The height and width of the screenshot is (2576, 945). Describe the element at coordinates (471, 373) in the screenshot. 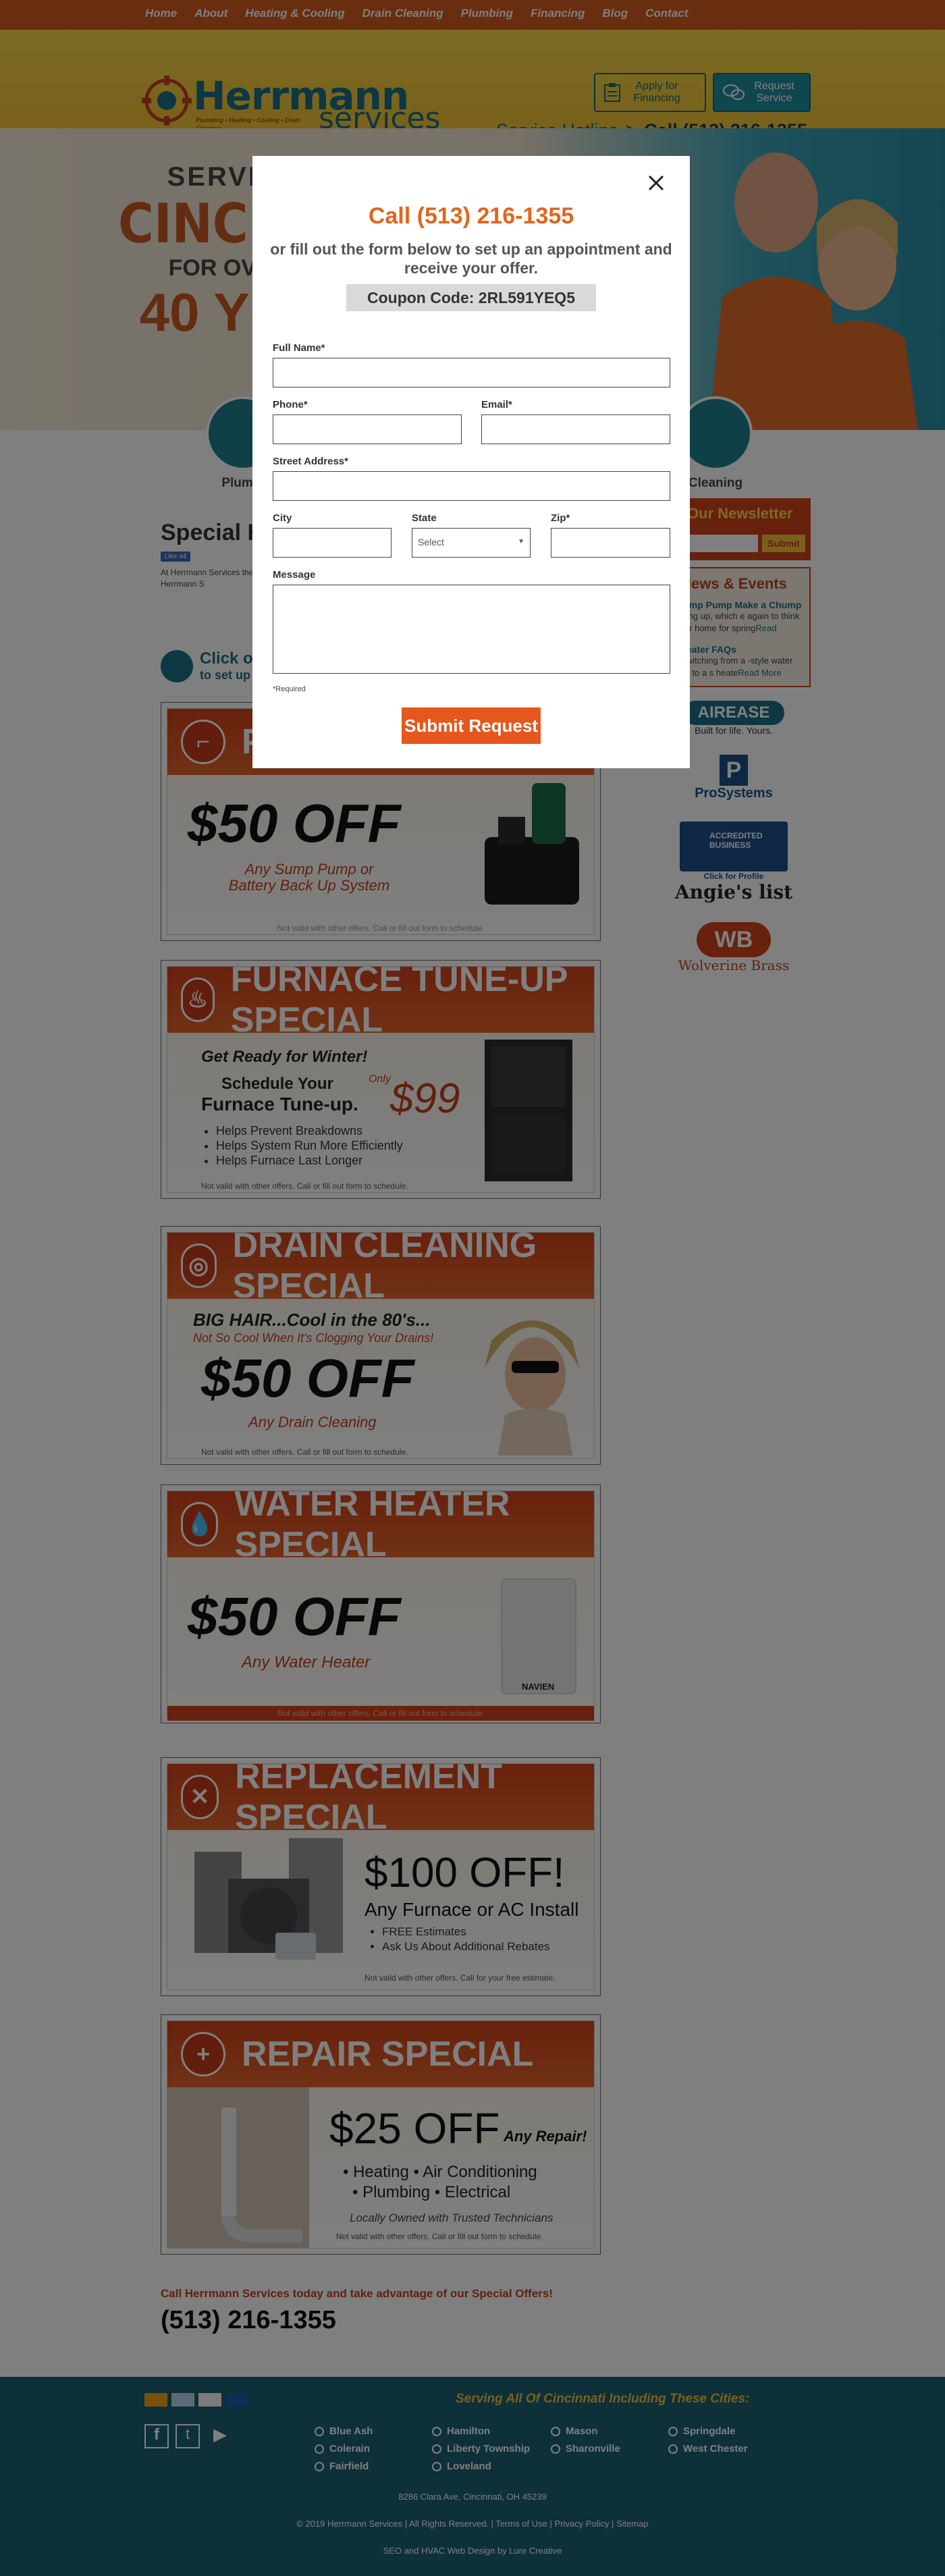

I see `full-name-input` at that location.